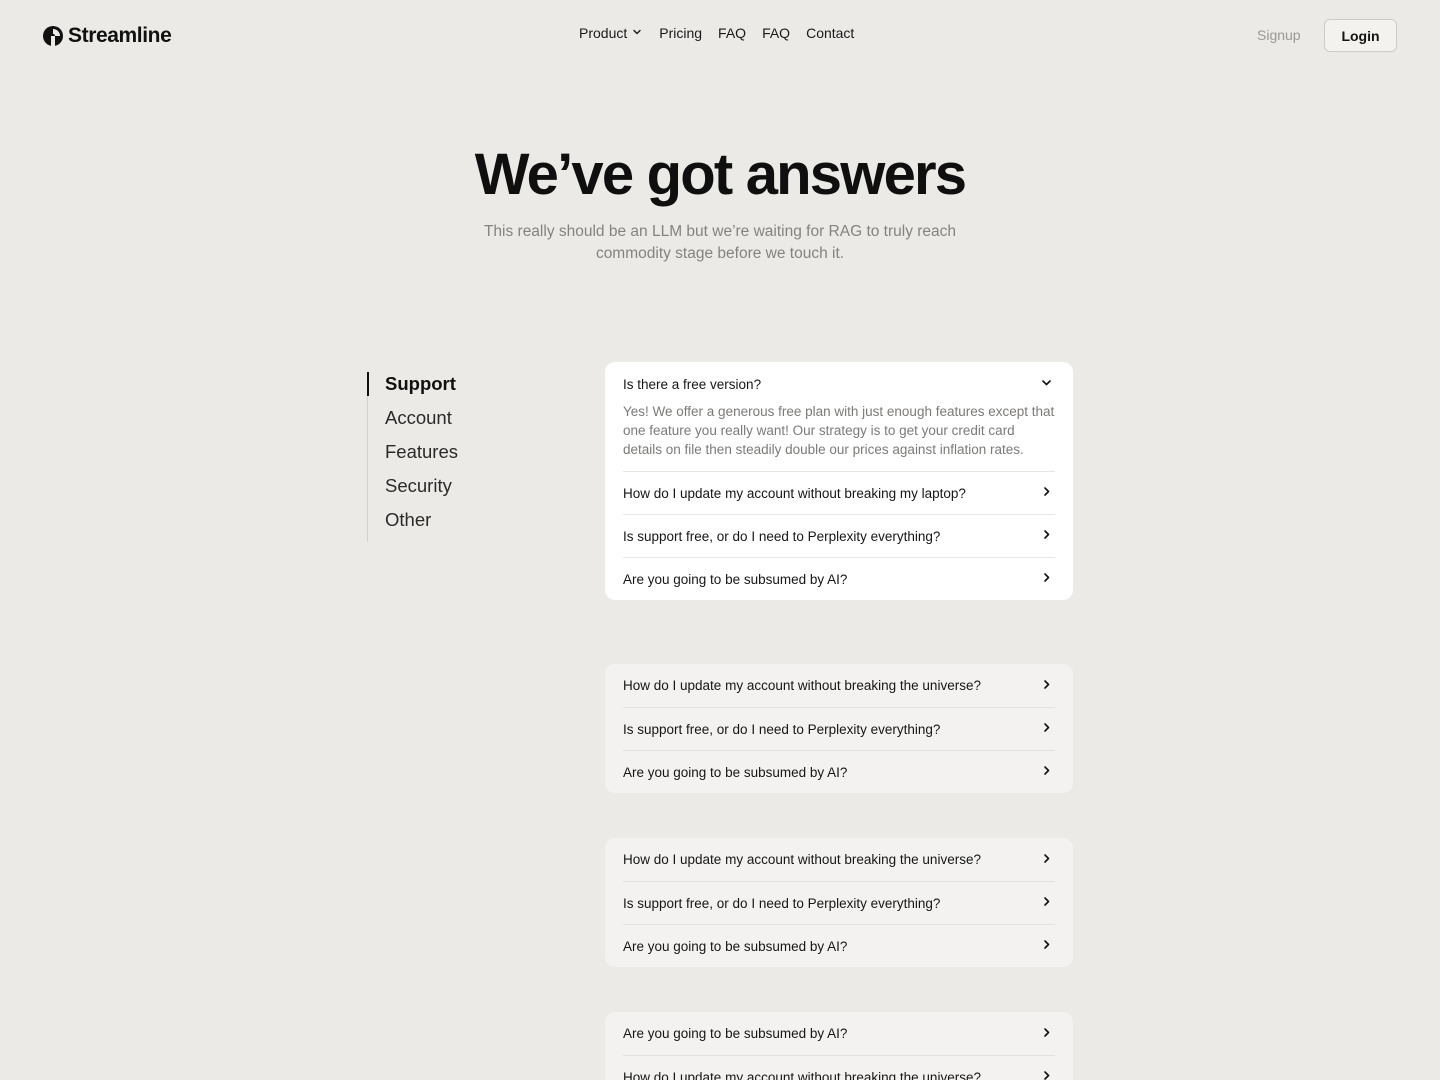 The image size is (1440, 1080). I want to click on faq-question-text: Is there a free version?, so click(692, 384).